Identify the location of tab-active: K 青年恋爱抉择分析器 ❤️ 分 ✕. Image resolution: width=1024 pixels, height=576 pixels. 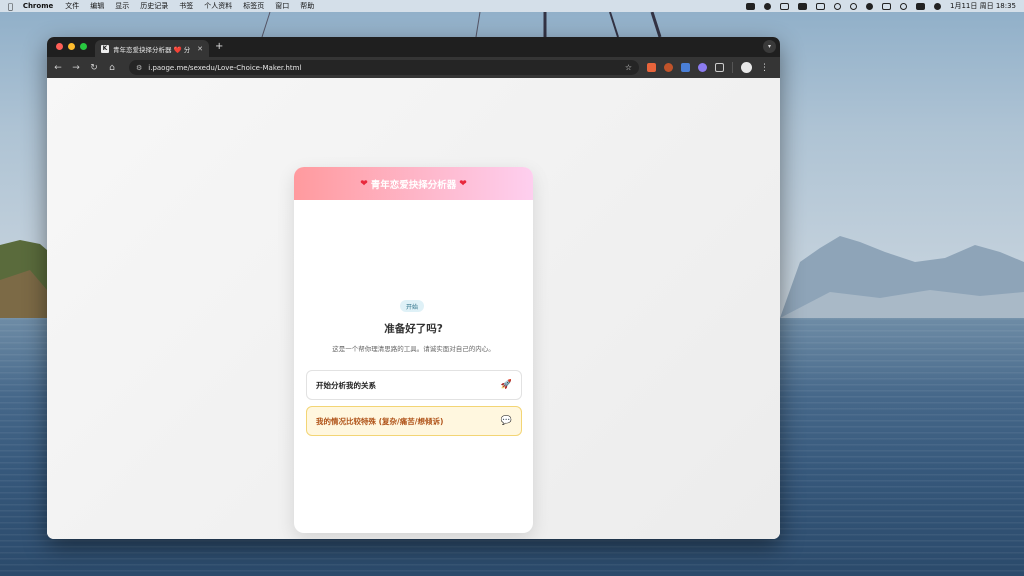
(152, 48).